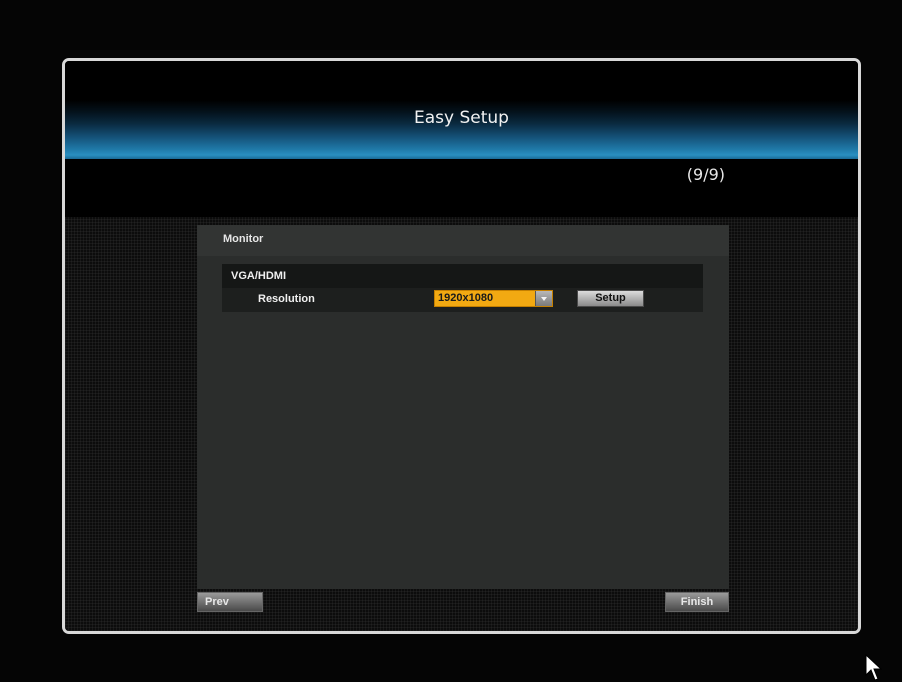 The height and width of the screenshot is (682, 902). What do you see at coordinates (286, 299) in the screenshot?
I see `resolution-label: Resolution` at bounding box center [286, 299].